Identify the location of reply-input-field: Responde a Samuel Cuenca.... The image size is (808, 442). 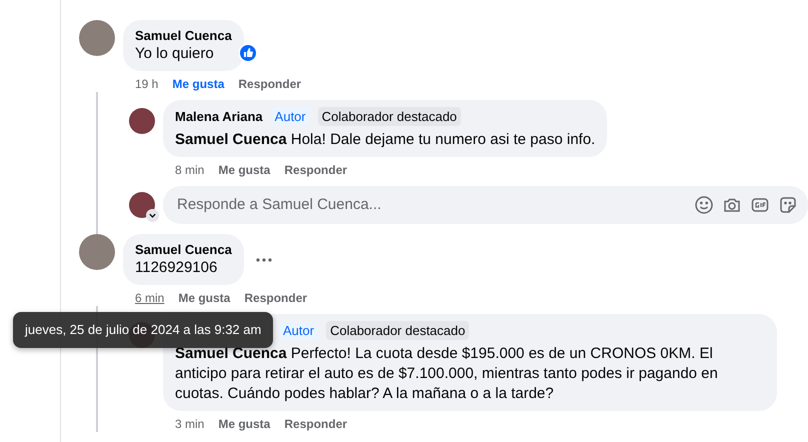
(430, 205).